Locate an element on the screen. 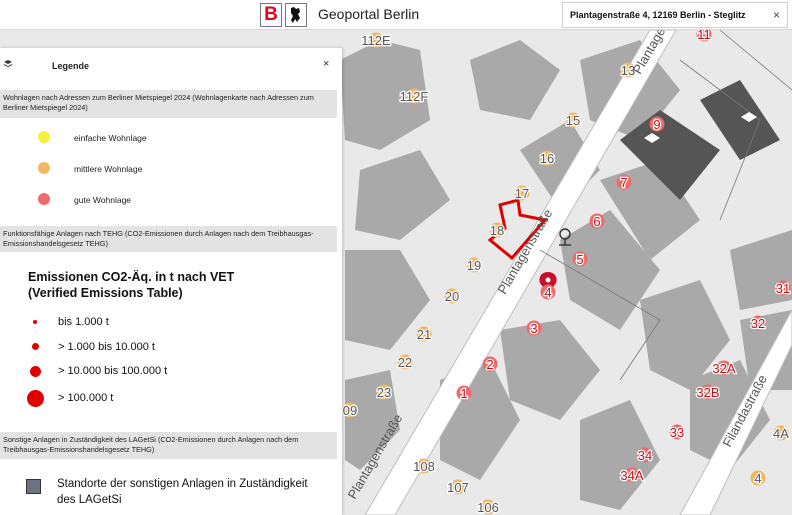 This screenshot has width=792, height=515. emission-label-1: bis 1.000 t is located at coordinates (83, 322).